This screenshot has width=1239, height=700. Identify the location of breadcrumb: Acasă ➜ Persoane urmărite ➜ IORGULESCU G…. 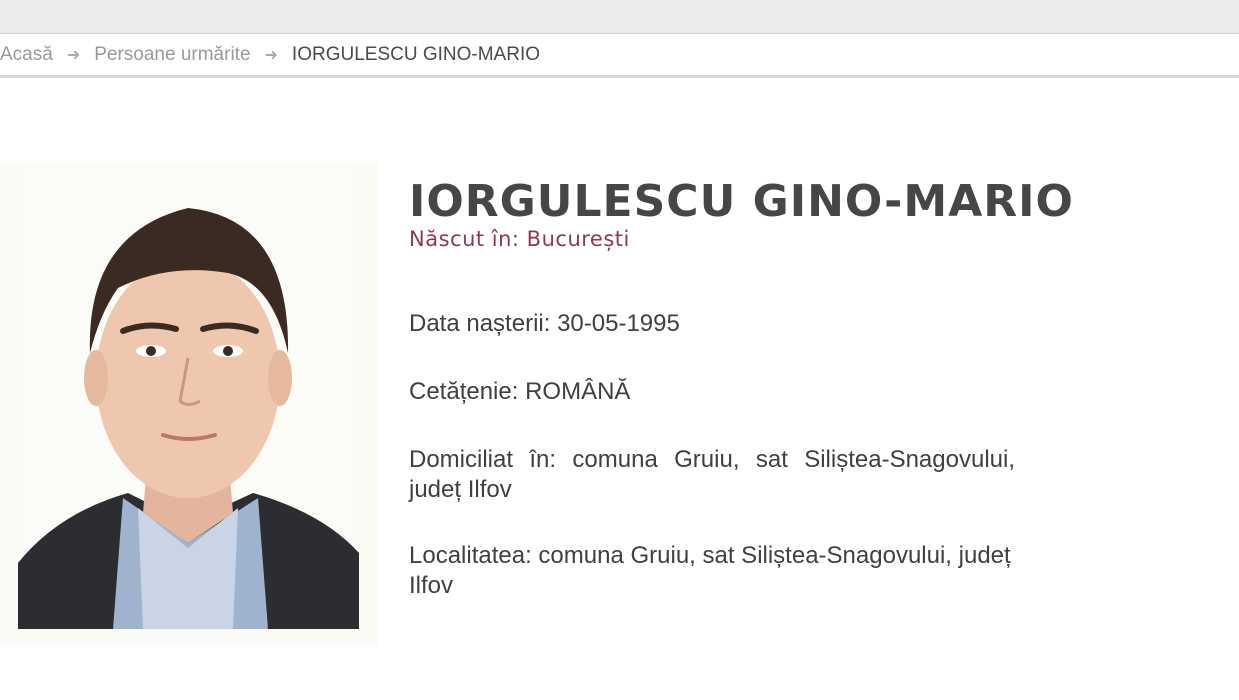
(619, 56).